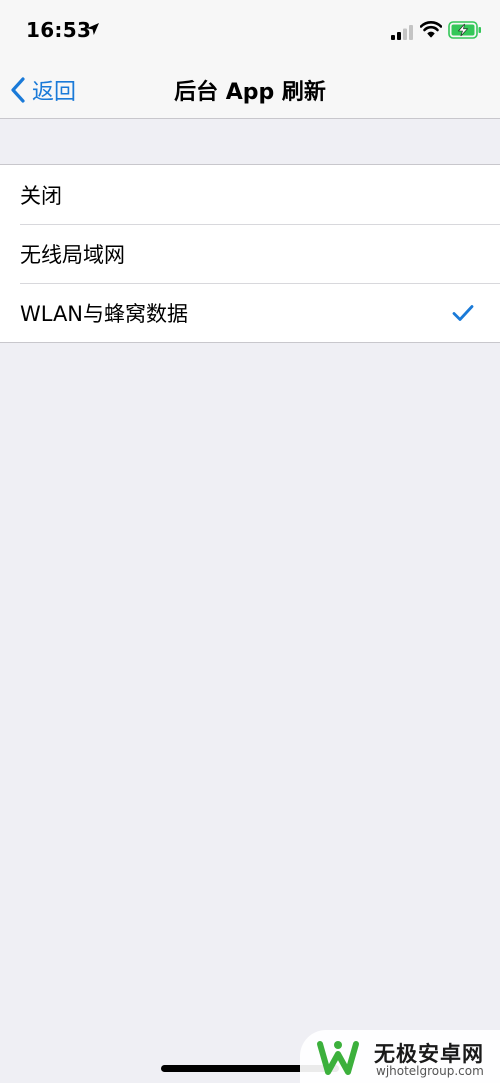 The height and width of the screenshot is (1083, 500). Describe the element at coordinates (430, 1071) in the screenshot. I see `watermark-url: wjhotelgroup.com` at that location.